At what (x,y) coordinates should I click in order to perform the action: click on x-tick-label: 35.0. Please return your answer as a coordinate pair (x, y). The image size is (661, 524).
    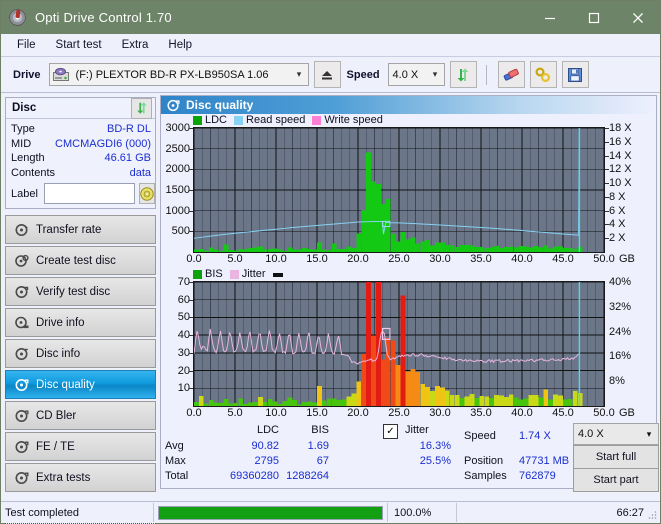
    Looking at the image, I should click on (481, 413).